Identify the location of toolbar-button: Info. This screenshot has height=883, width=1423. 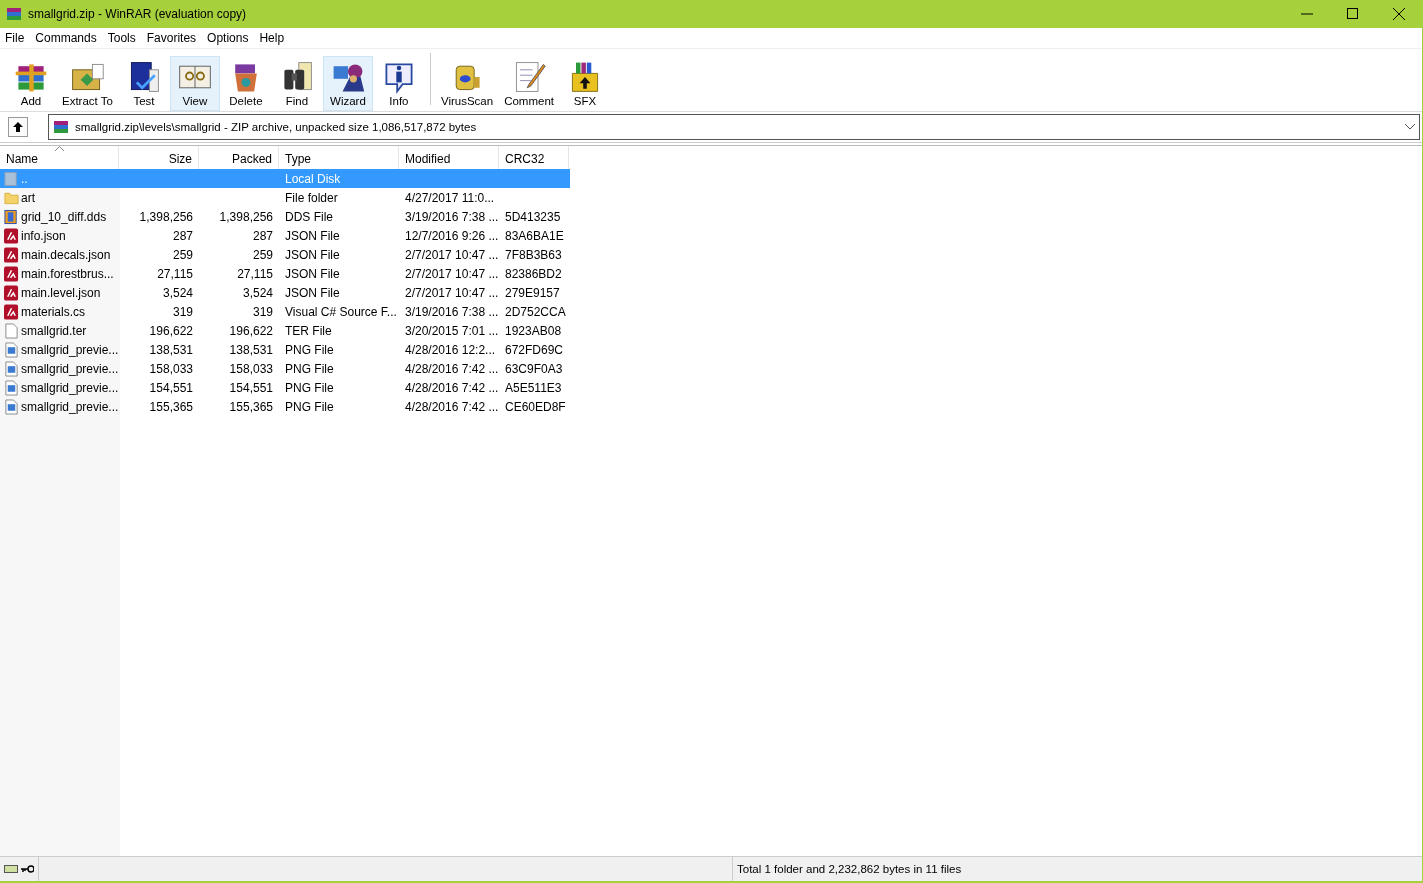
(398, 83).